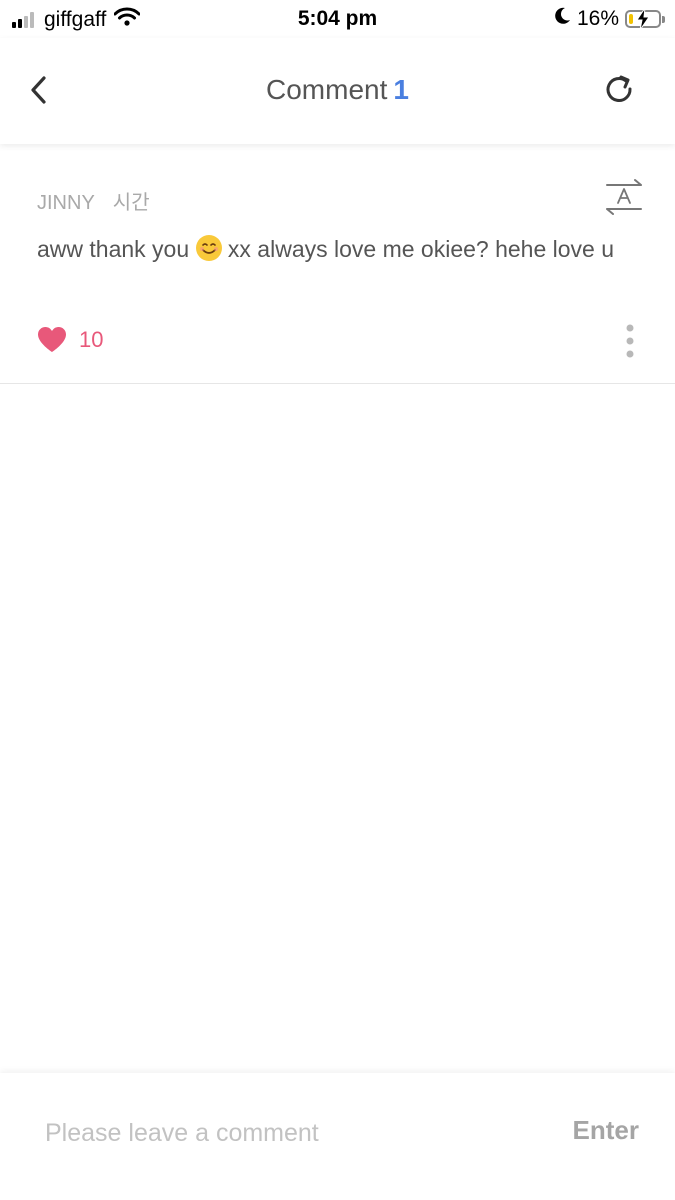  What do you see at coordinates (131, 203) in the screenshot?
I see `comment-time: 시간` at bounding box center [131, 203].